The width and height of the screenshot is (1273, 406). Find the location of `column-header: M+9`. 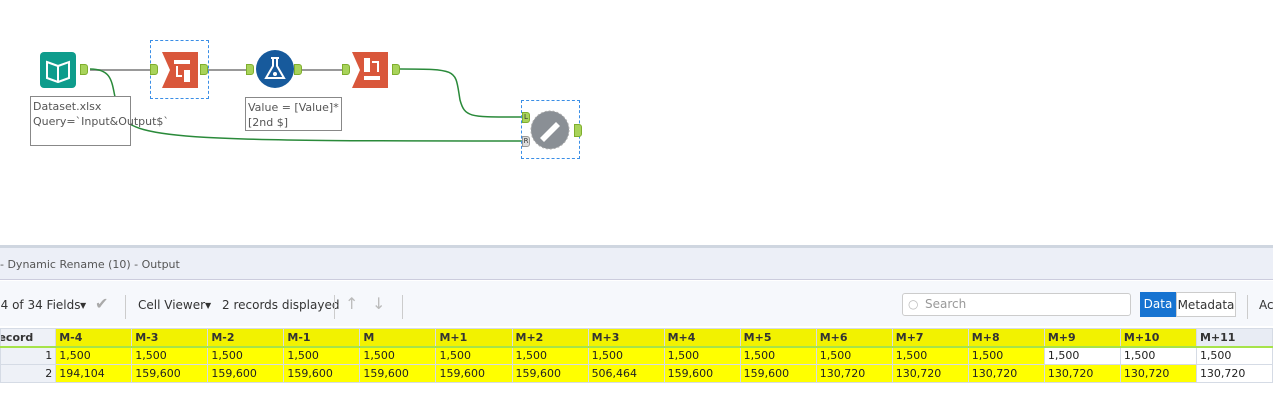

column-header: M+9 is located at coordinates (1082, 338).